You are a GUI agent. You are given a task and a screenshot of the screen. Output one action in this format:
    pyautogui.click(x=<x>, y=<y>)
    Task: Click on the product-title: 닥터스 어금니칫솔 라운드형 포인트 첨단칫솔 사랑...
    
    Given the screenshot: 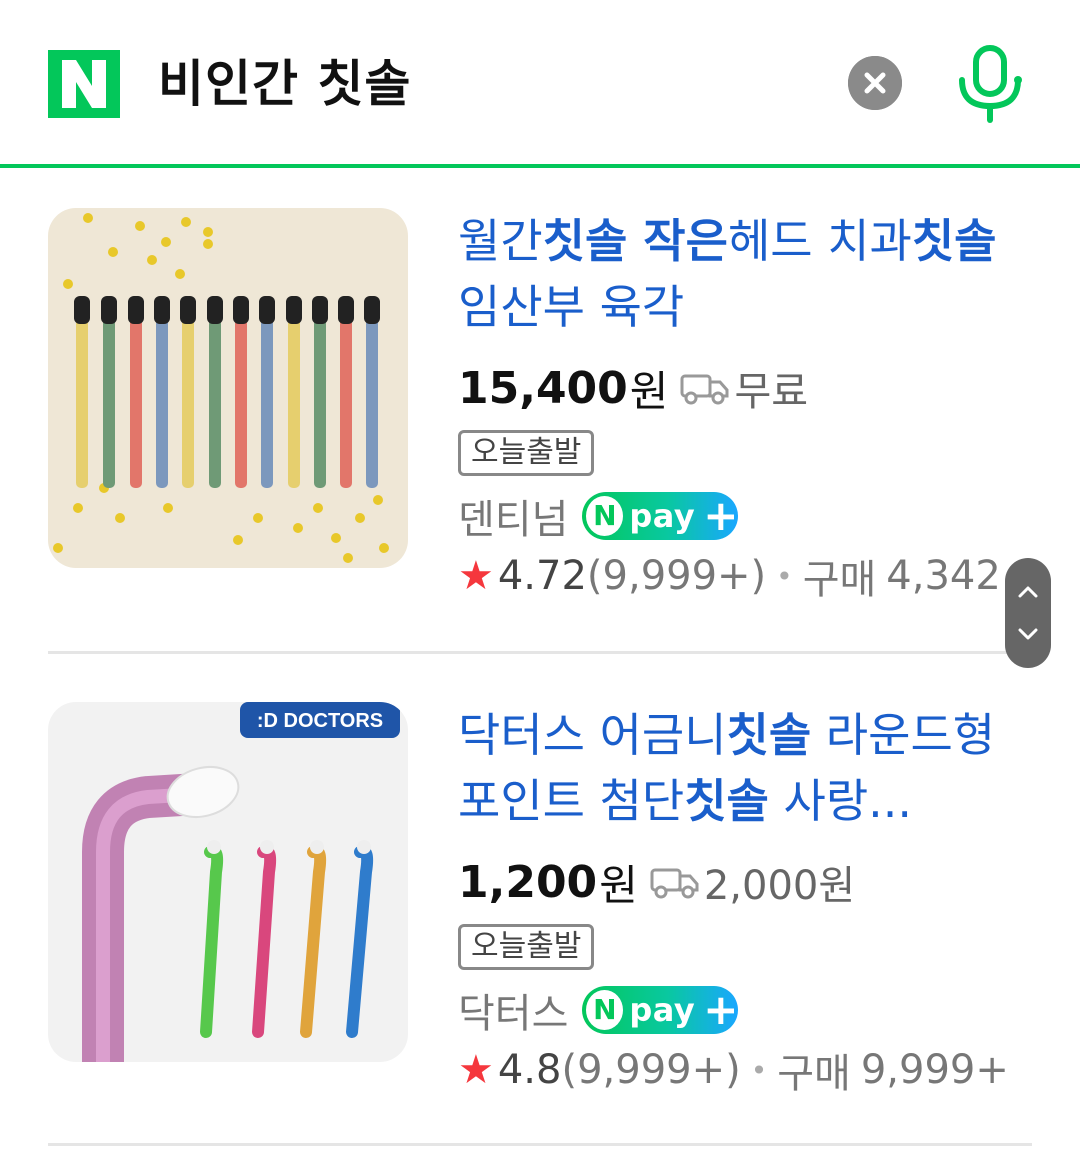 What is the action you would take?
    pyautogui.click(x=738, y=768)
    